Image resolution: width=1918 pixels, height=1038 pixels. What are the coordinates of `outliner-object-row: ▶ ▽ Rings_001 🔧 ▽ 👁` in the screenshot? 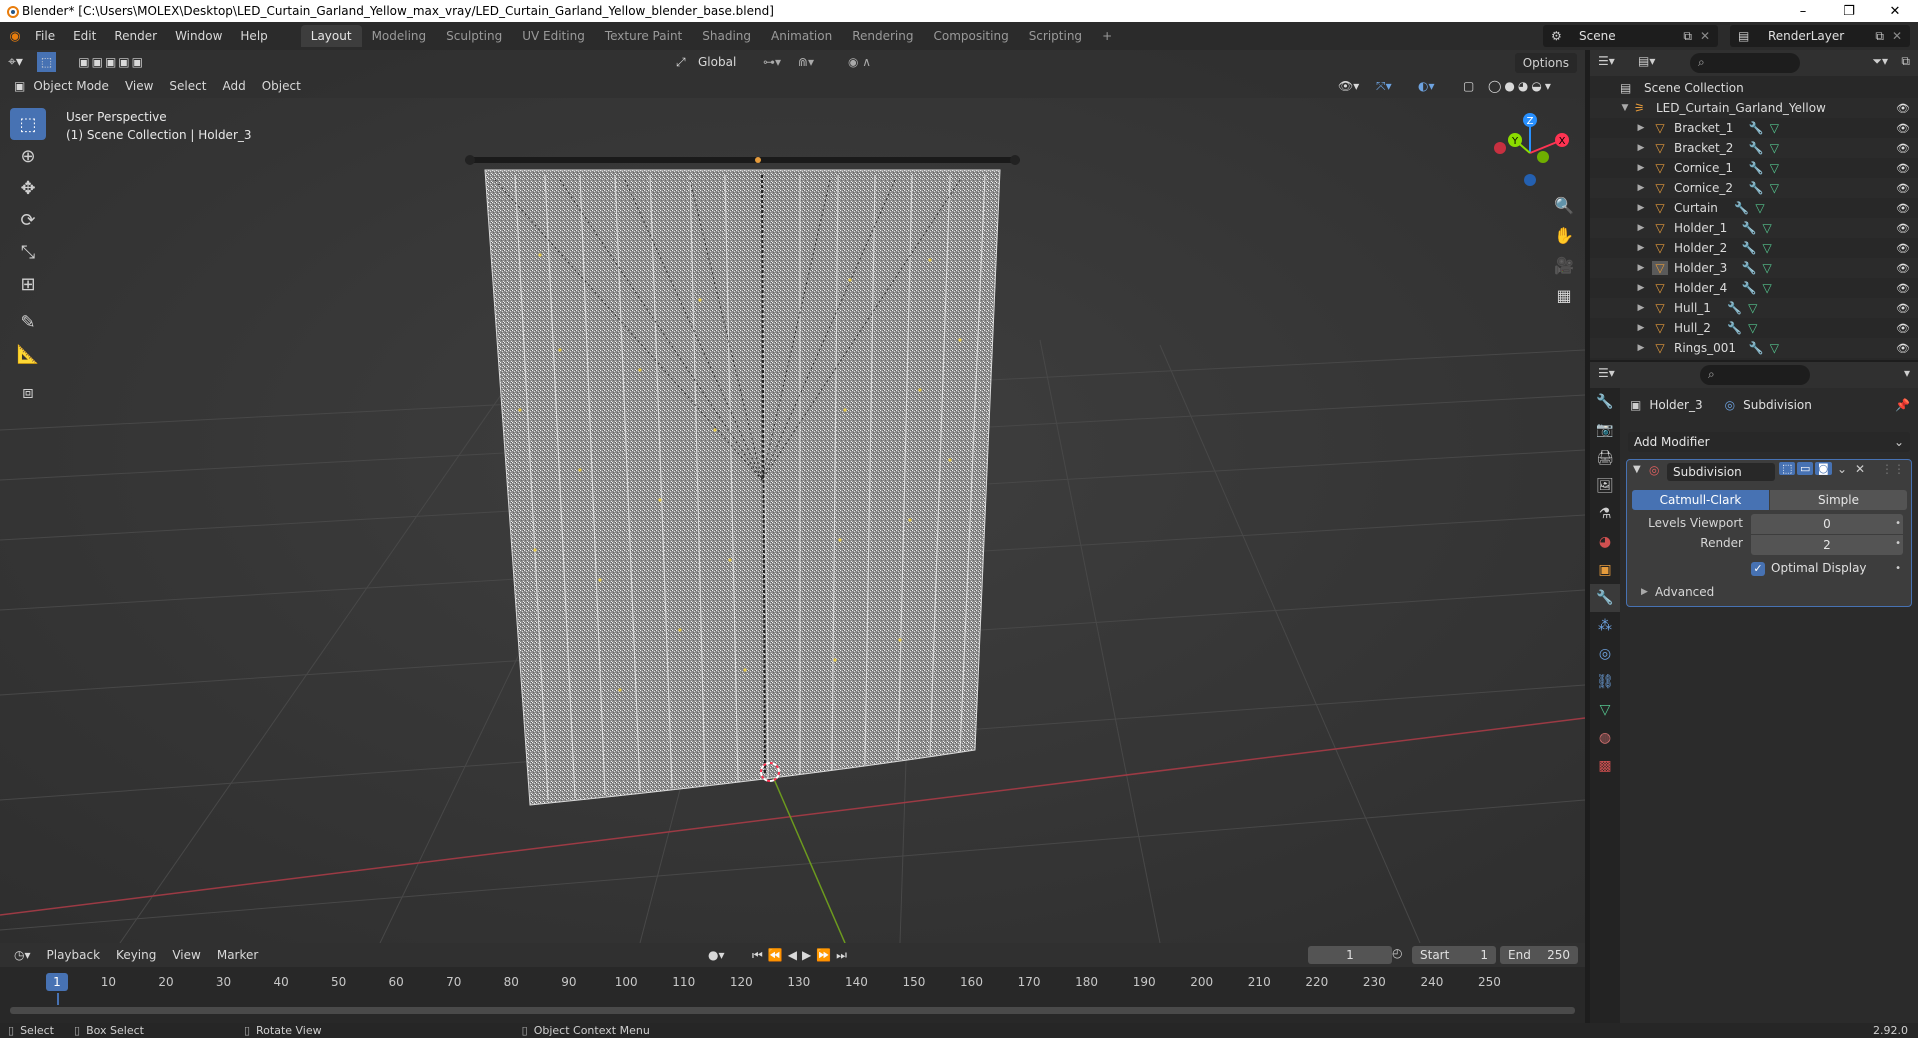 It's located at (1754, 348).